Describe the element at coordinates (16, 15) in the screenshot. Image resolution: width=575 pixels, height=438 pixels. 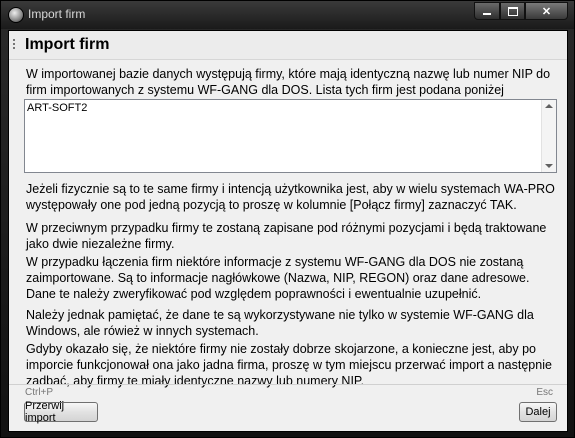
I see `app-icon` at that location.